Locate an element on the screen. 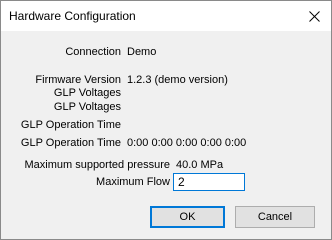 This screenshot has width=332, height=240. glp-voltages-label-1: GLP Voltages is located at coordinates (87, 93).